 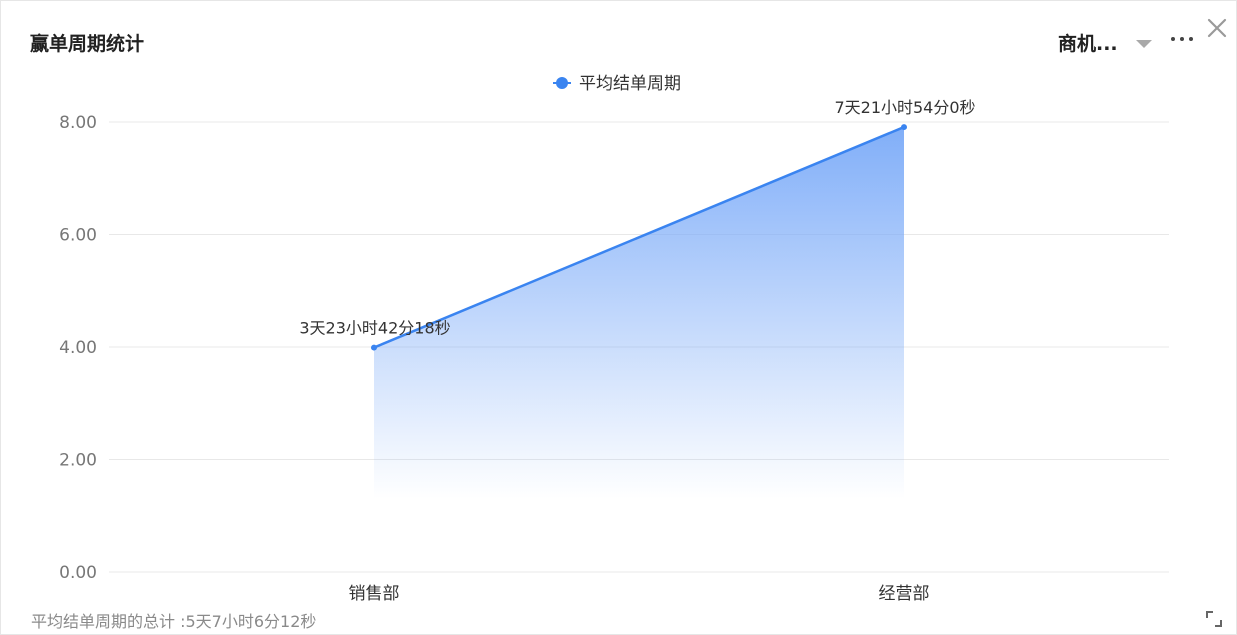 What do you see at coordinates (630, 84) in the screenshot?
I see `legend-label: 平均结单周期` at bounding box center [630, 84].